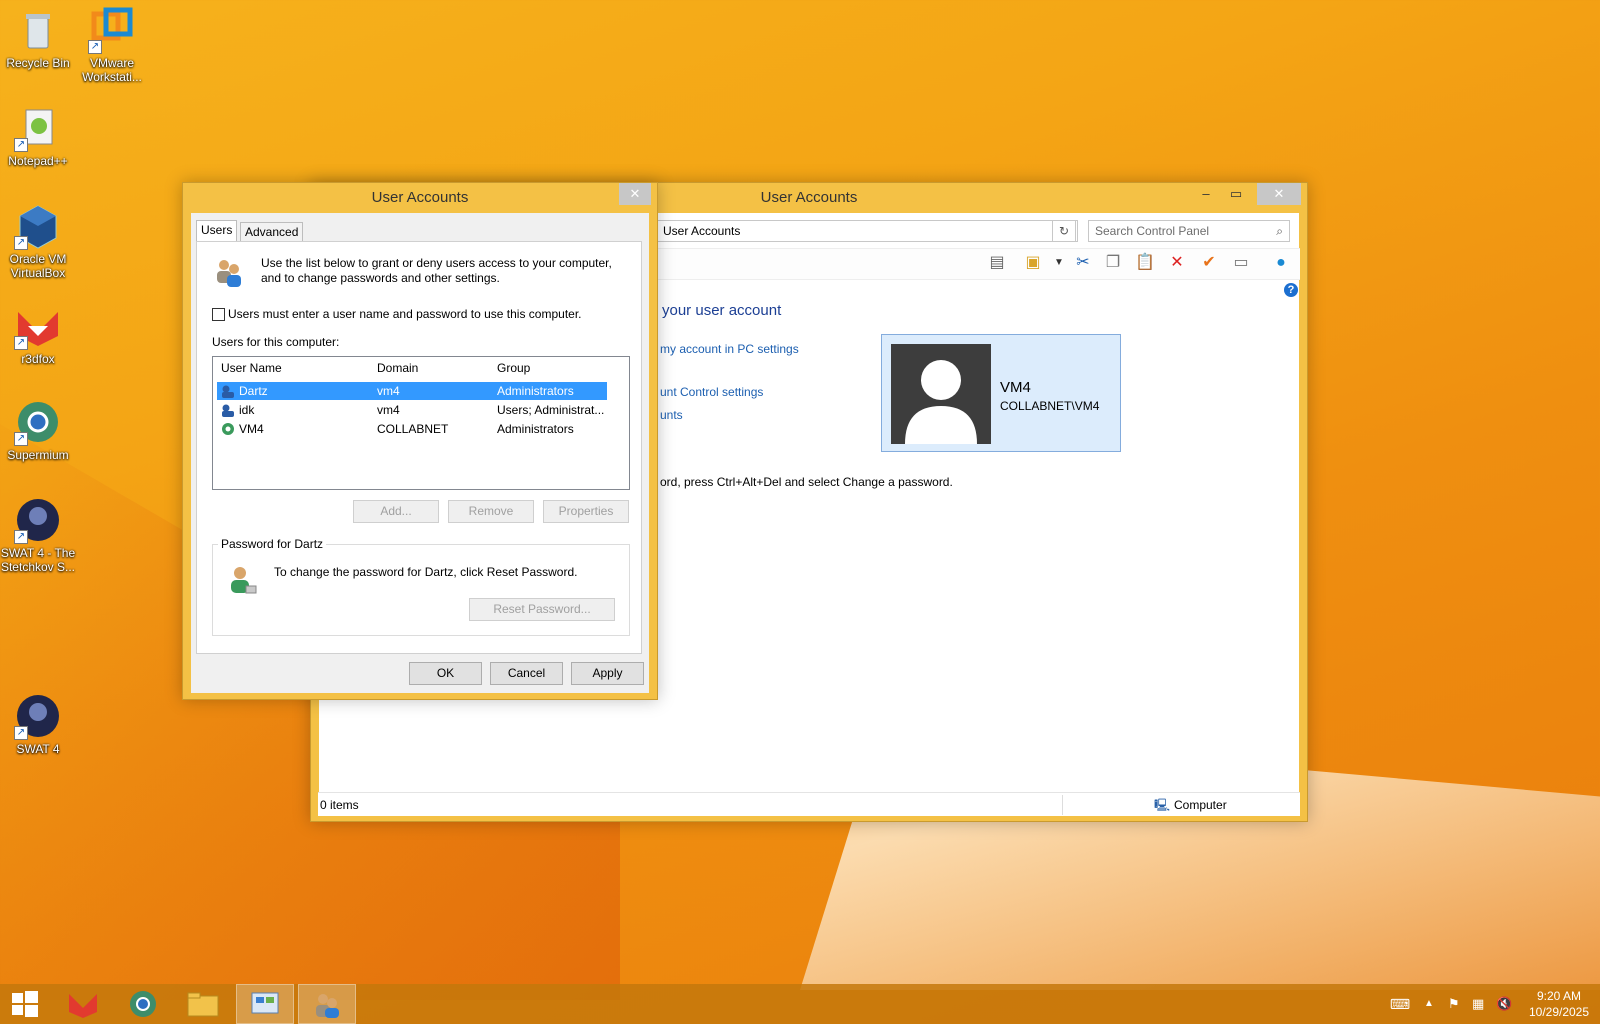 This screenshot has width=1600, height=1024. I want to click on dialog-close-button: ✕, so click(635, 194).